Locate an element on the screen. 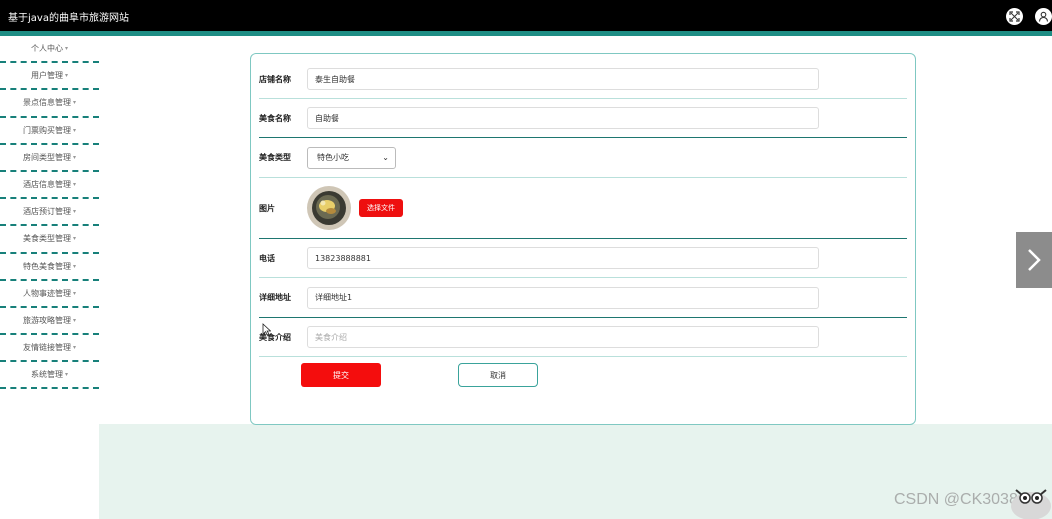 This screenshot has width=1052, height=519. form-row-address: 详细地址 is located at coordinates (583, 298).